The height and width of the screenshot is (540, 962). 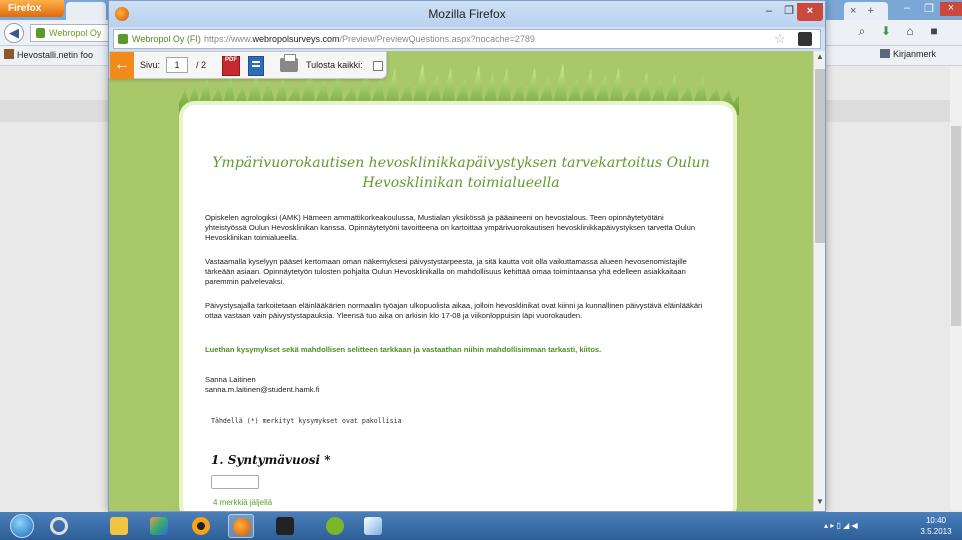 What do you see at coordinates (32, 8) in the screenshot?
I see `firefox-menu-button: Firefox` at bounding box center [32, 8].